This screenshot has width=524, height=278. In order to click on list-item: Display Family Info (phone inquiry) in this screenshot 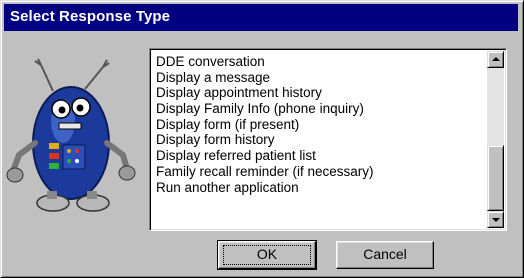, I will do `click(316, 109)`.